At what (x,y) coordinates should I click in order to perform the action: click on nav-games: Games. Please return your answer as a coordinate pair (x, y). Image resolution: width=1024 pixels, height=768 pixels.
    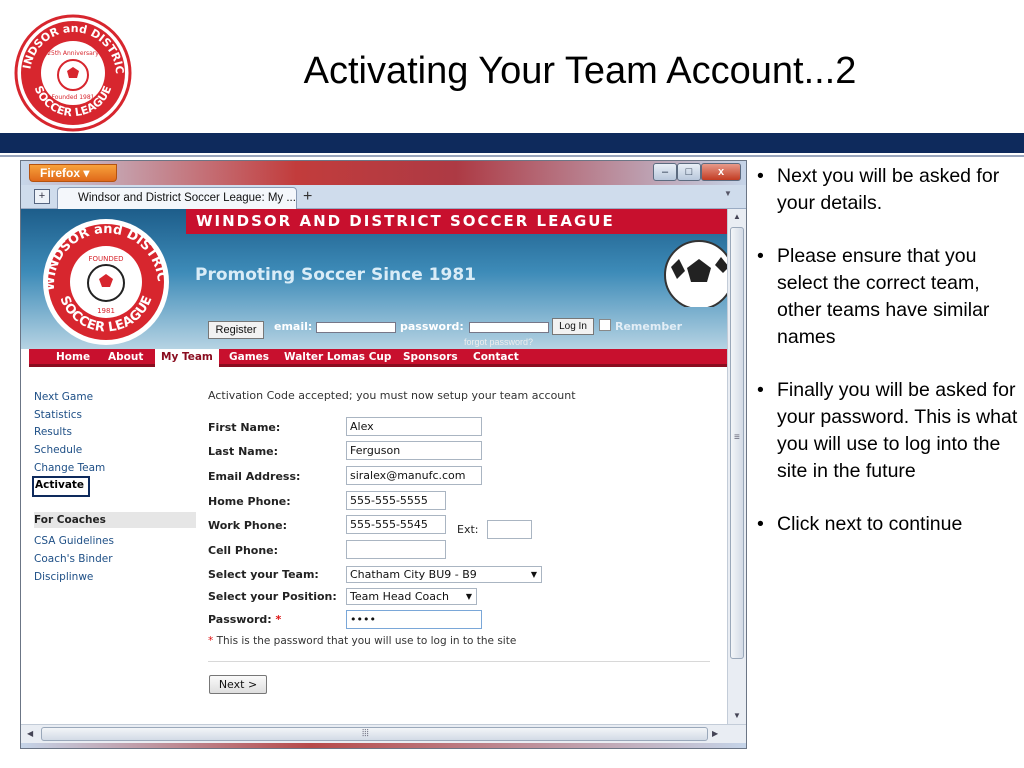
    Looking at the image, I should click on (249, 358).